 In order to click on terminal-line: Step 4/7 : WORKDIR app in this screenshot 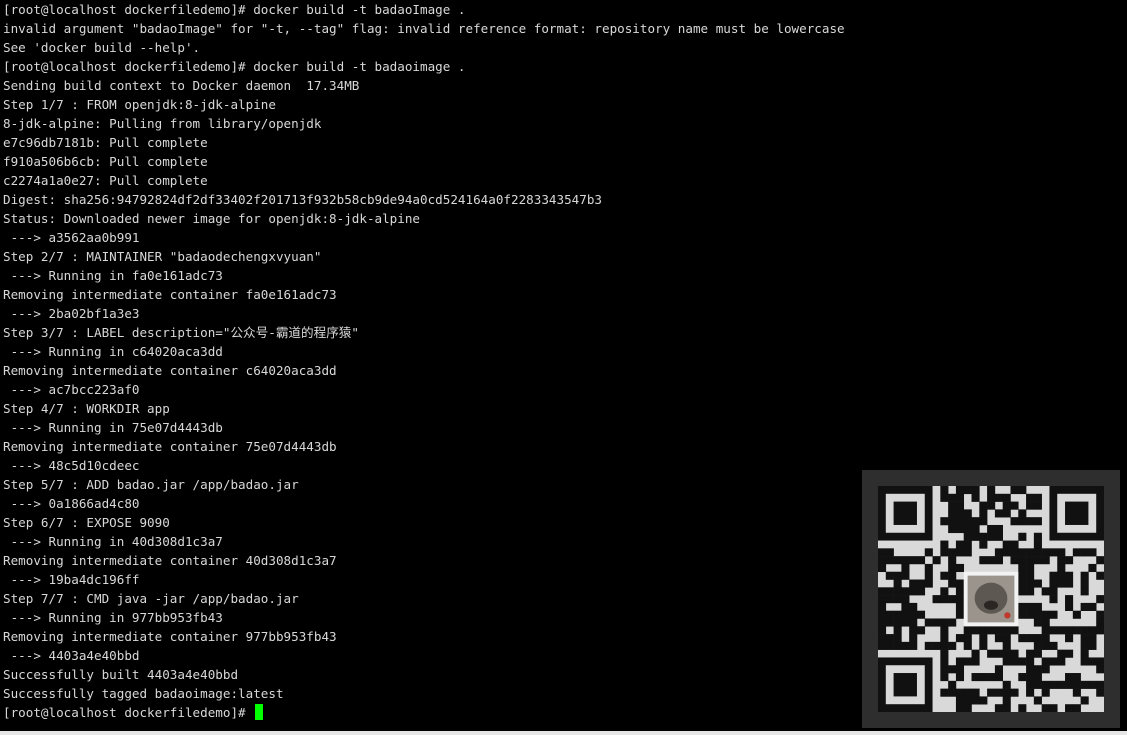, I will do `click(86, 408)`.